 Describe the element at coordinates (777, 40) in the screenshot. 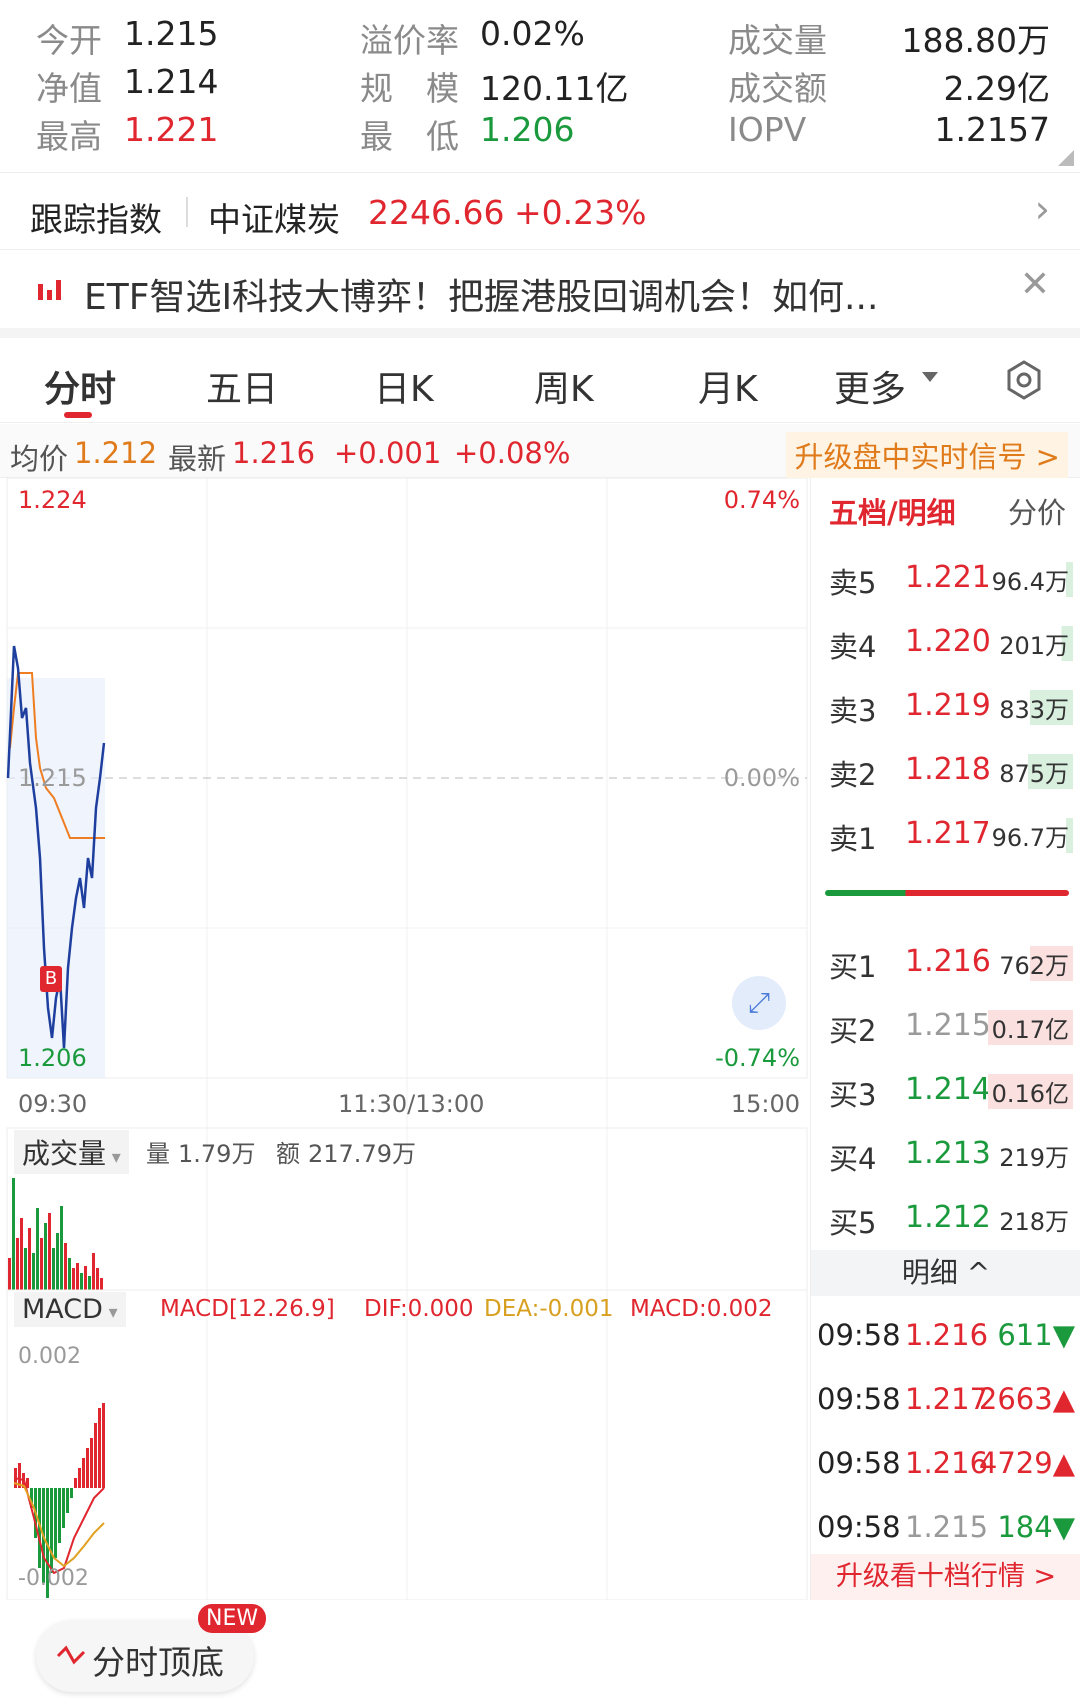

I see `volume-label: 成交量` at that location.